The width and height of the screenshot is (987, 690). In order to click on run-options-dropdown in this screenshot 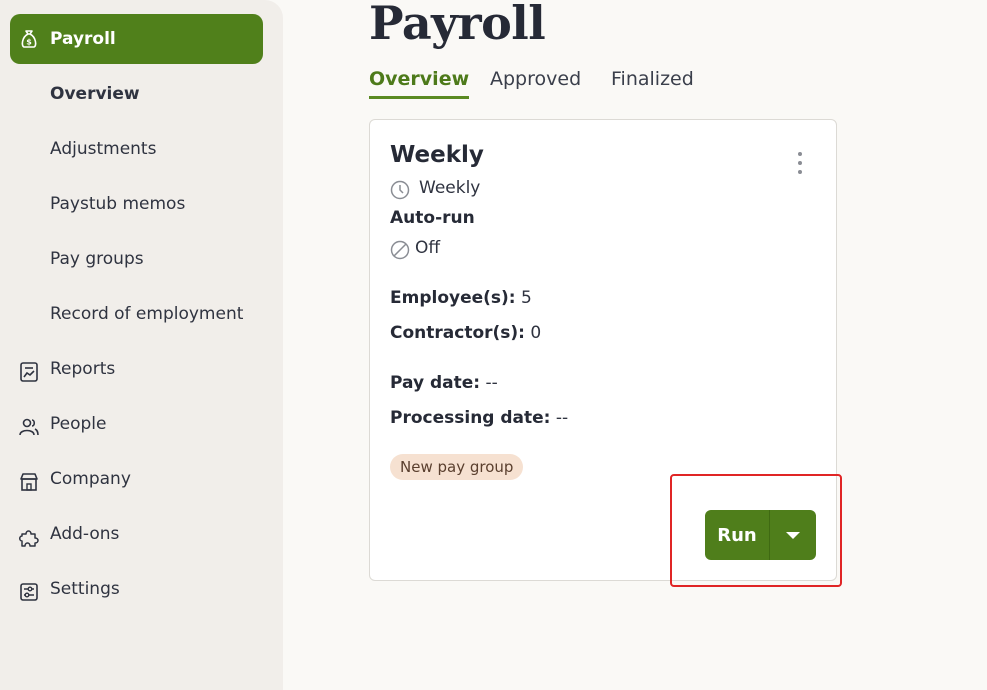, I will do `click(793, 535)`.